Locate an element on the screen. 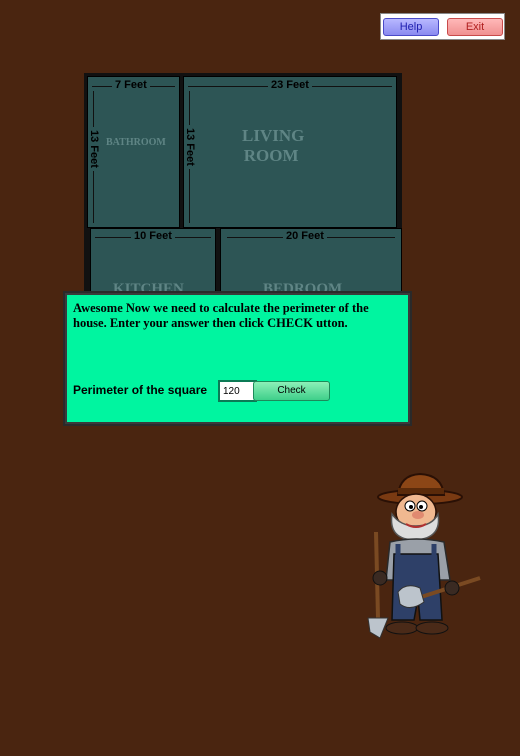  top-toolbar: Help Exit is located at coordinates (442, 26).